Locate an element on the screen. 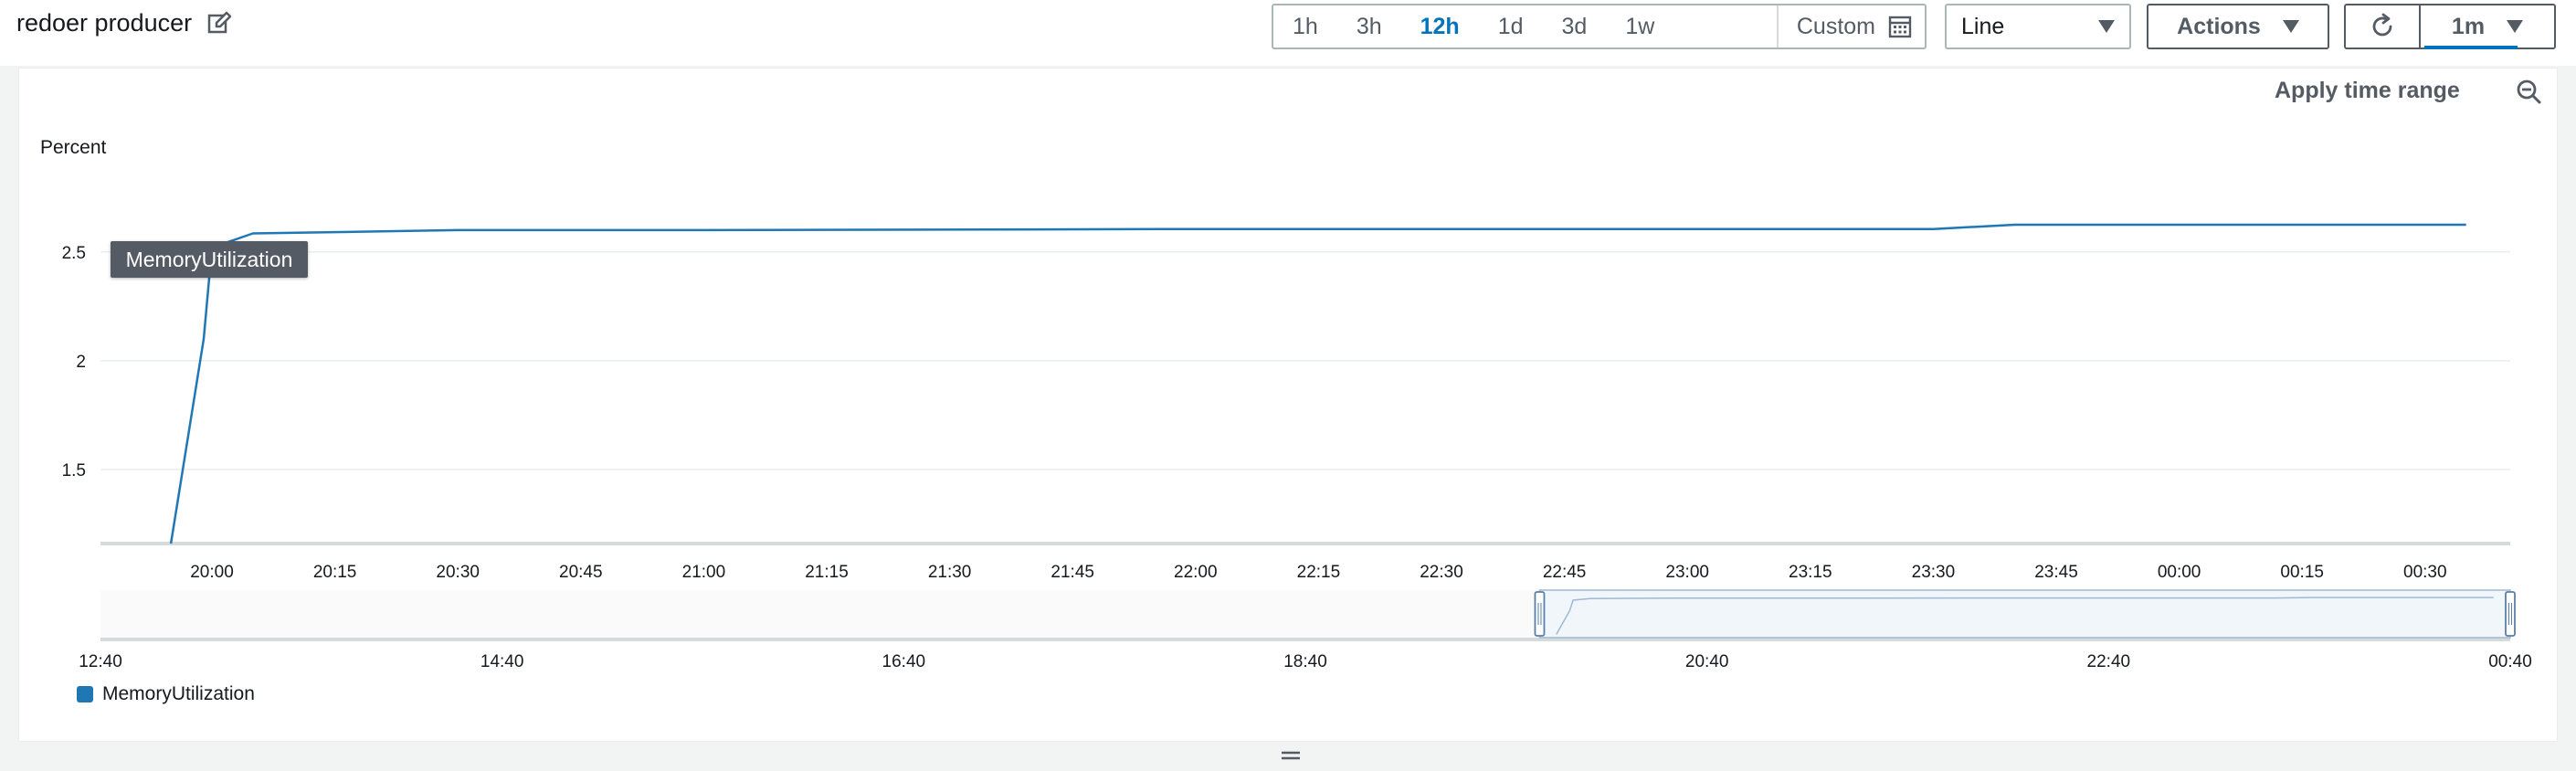  y-tick-label: 2.5 is located at coordinates (74, 253).